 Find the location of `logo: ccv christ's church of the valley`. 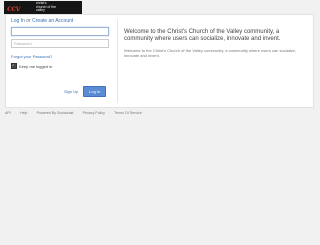

logo: ccv christ's church of the valley is located at coordinates (43, 7).